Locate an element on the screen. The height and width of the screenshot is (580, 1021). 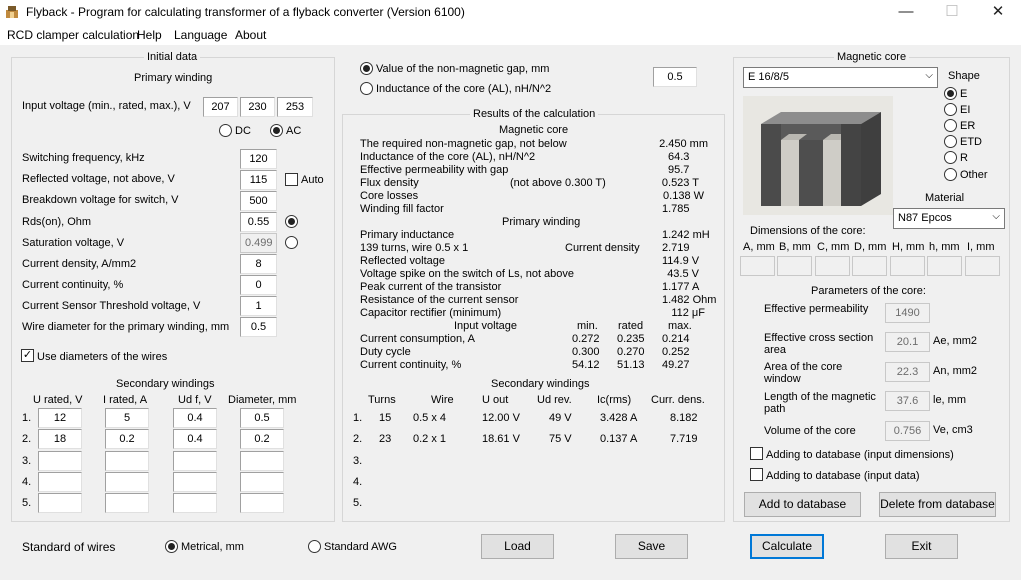
e-core-illustration is located at coordinates (821, 159).